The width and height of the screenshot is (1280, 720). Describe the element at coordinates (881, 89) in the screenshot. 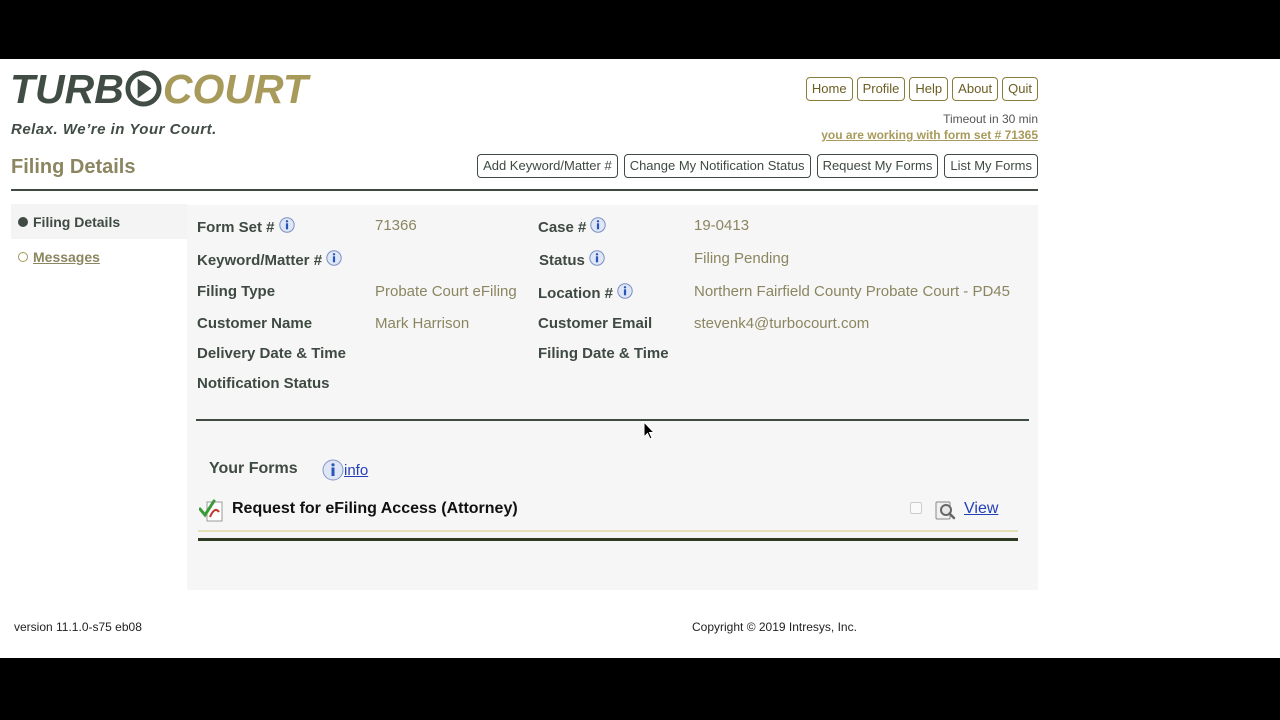

I see `profile-button: Profile` at that location.